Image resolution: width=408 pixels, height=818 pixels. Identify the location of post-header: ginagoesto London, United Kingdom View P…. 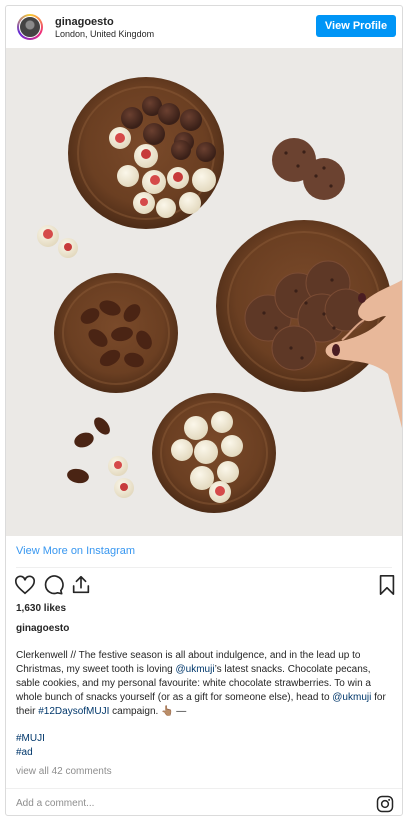
(204, 27).